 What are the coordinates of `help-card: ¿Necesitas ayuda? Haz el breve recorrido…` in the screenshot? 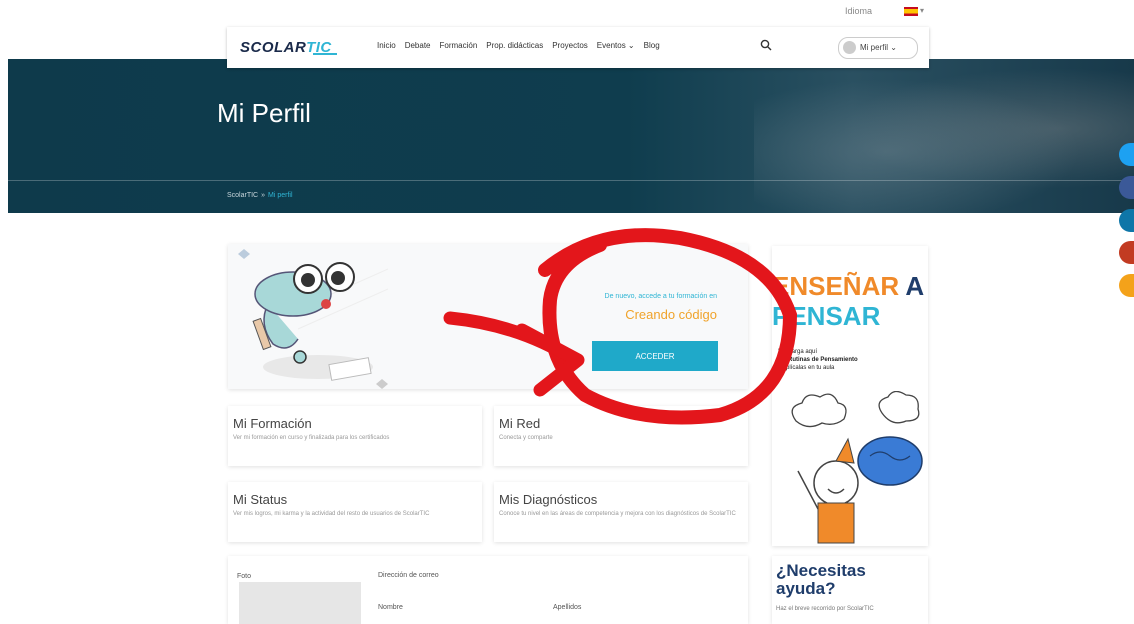 It's located at (850, 590).